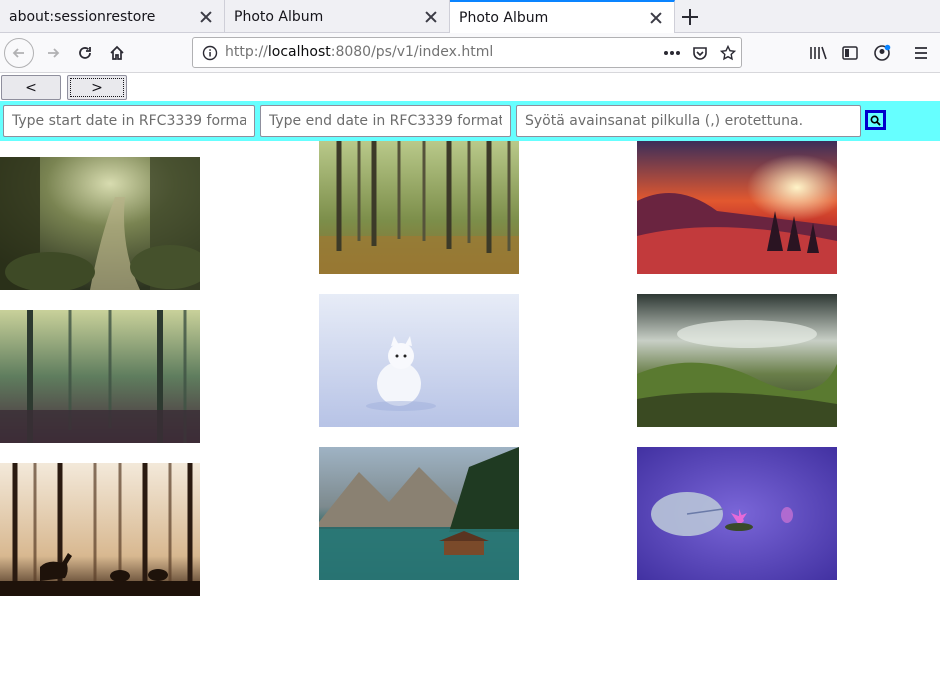 This screenshot has width=940, height=700. I want to click on photo-forest-path, so click(100, 223).